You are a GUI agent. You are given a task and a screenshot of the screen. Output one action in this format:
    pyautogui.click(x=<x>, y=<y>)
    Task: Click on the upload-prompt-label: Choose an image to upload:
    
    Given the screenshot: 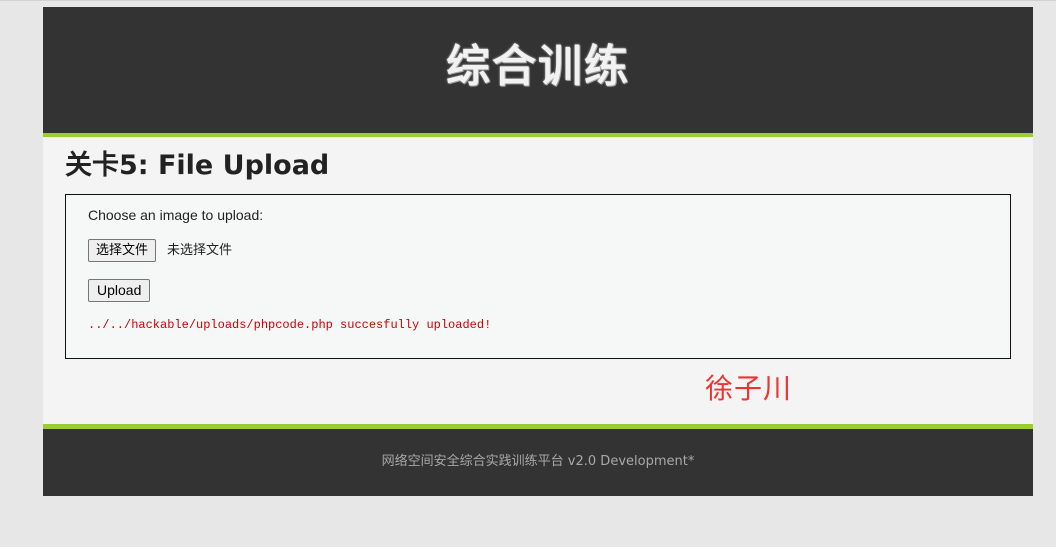 What is the action you would take?
    pyautogui.click(x=176, y=215)
    